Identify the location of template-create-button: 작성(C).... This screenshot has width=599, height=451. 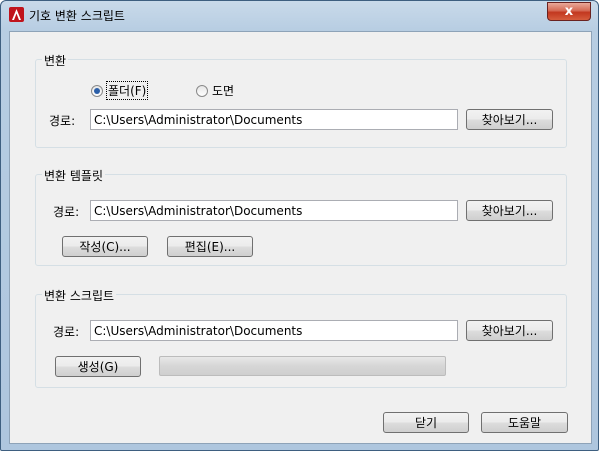
(105, 246).